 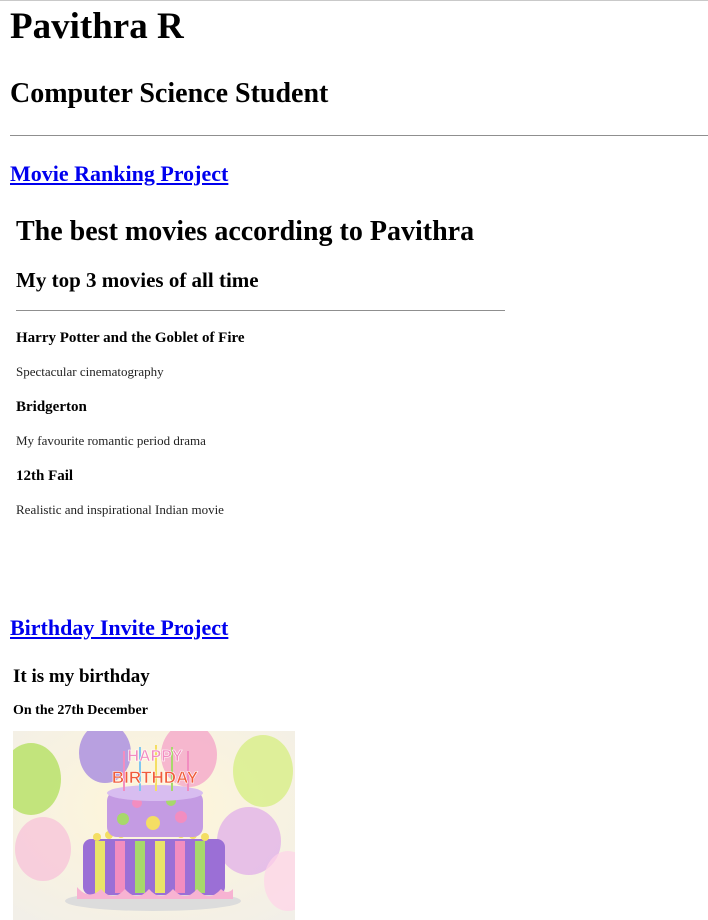 I want to click on birthday-cake-image: HAPPY BIRTHDAY, so click(x=154, y=825).